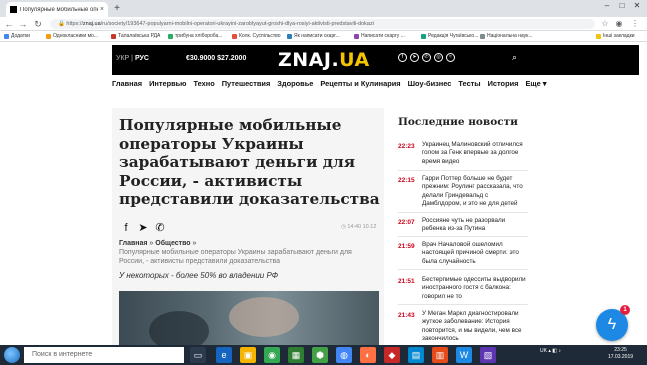 This screenshot has width=647, height=365. What do you see at coordinates (360, 85) in the screenshot?
I see `menu-item-recipes: Рецепты и Кулинария` at bounding box center [360, 85].